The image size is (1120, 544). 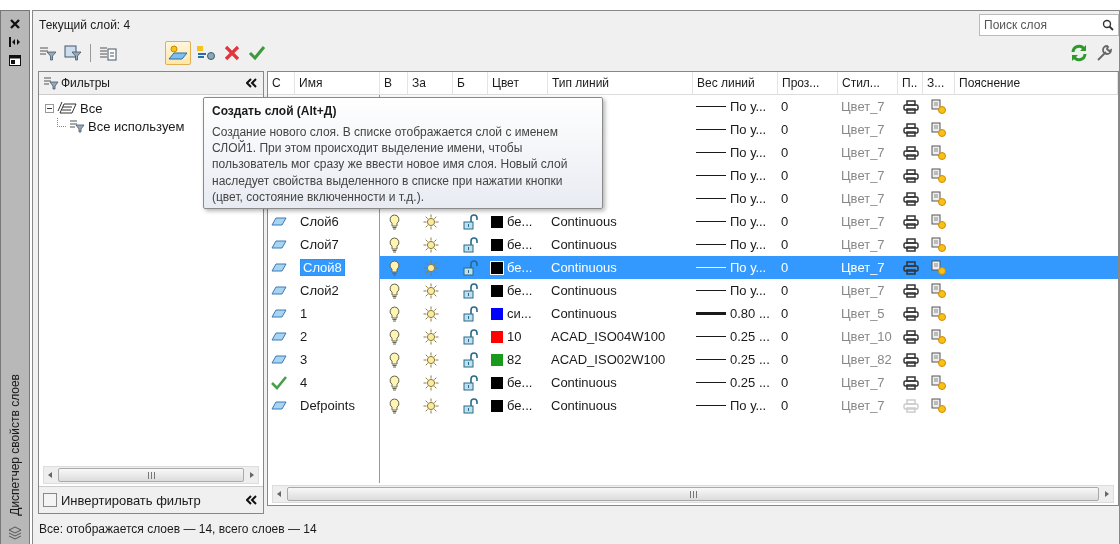 What do you see at coordinates (693, 244) in the screenshot?
I see `layer-row: Слой7 бе... Continuous По у... 0 Цвет_7` at bounding box center [693, 244].